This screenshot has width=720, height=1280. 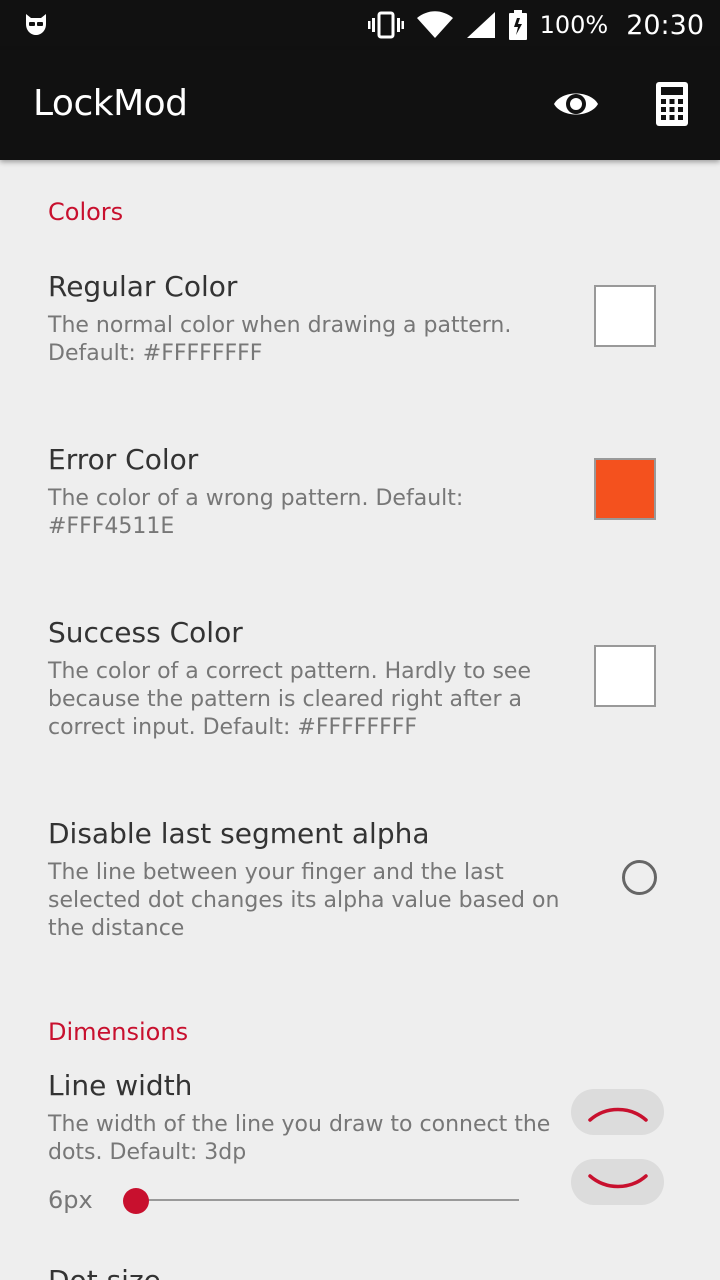 I want to click on decrease-button, so click(x=617, y=1182).